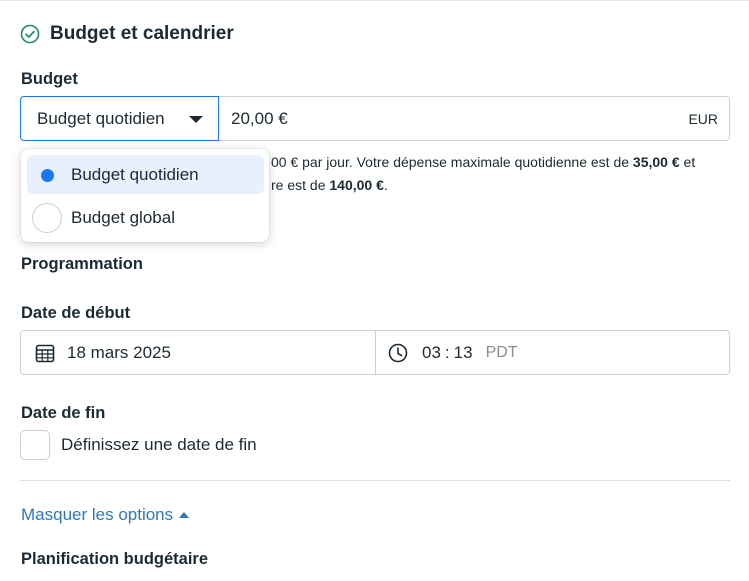 This screenshot has height=581, width=749. Describe the element at coordinates (259, 118) in the screenshot. I see `budget-amount-value: 20,00 €` at that location.